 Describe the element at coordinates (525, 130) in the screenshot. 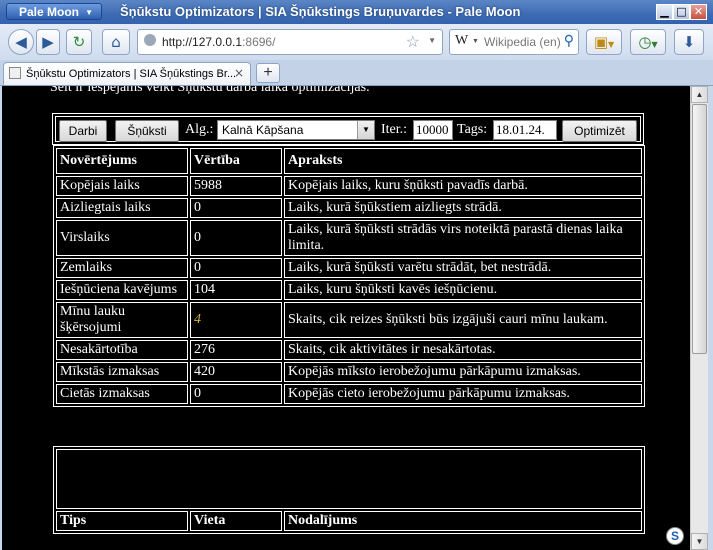

I see `date-input: 18.01.24.` at that location.